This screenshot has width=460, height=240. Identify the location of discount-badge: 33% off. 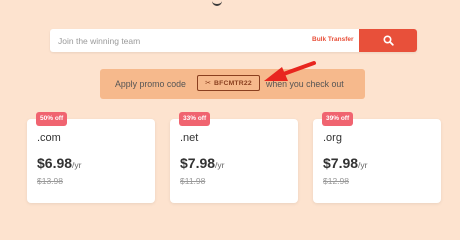
(195, 119).